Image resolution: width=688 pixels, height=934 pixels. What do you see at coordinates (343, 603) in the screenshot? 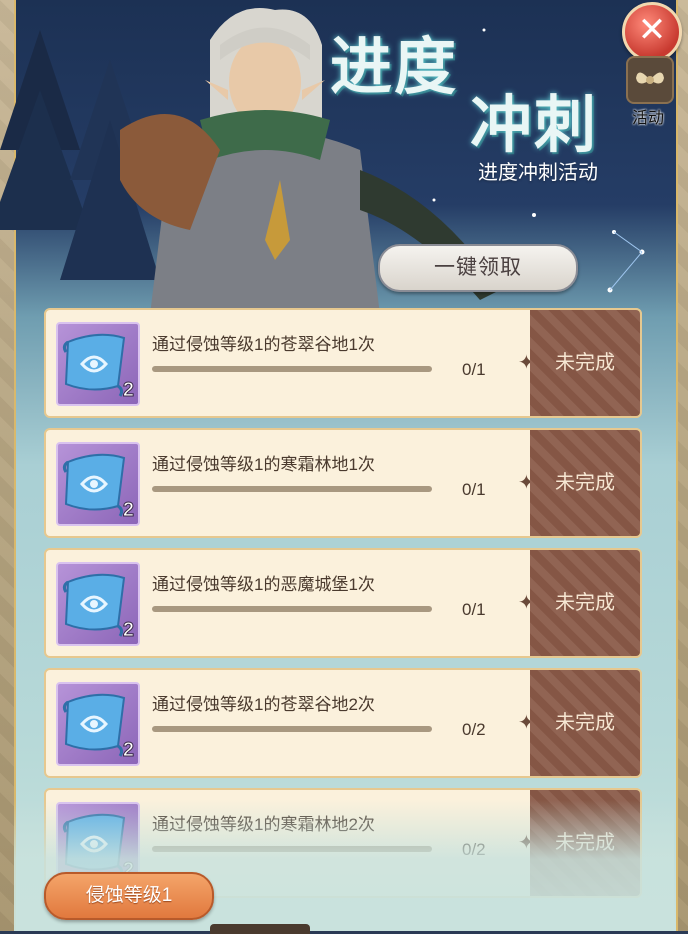
I see `task-row: 2 通过侵蚀等级1的恶魔城堡1次 0/1 ✦ 未完成` at bounding box center [343, 603].